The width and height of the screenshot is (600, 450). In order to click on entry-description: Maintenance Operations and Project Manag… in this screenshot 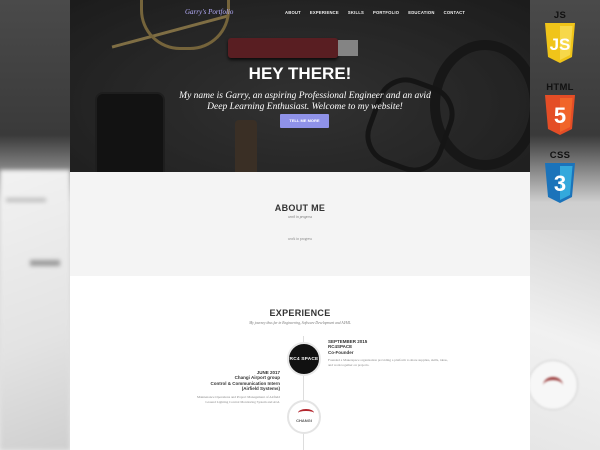, I will do `click(238, 399)`.